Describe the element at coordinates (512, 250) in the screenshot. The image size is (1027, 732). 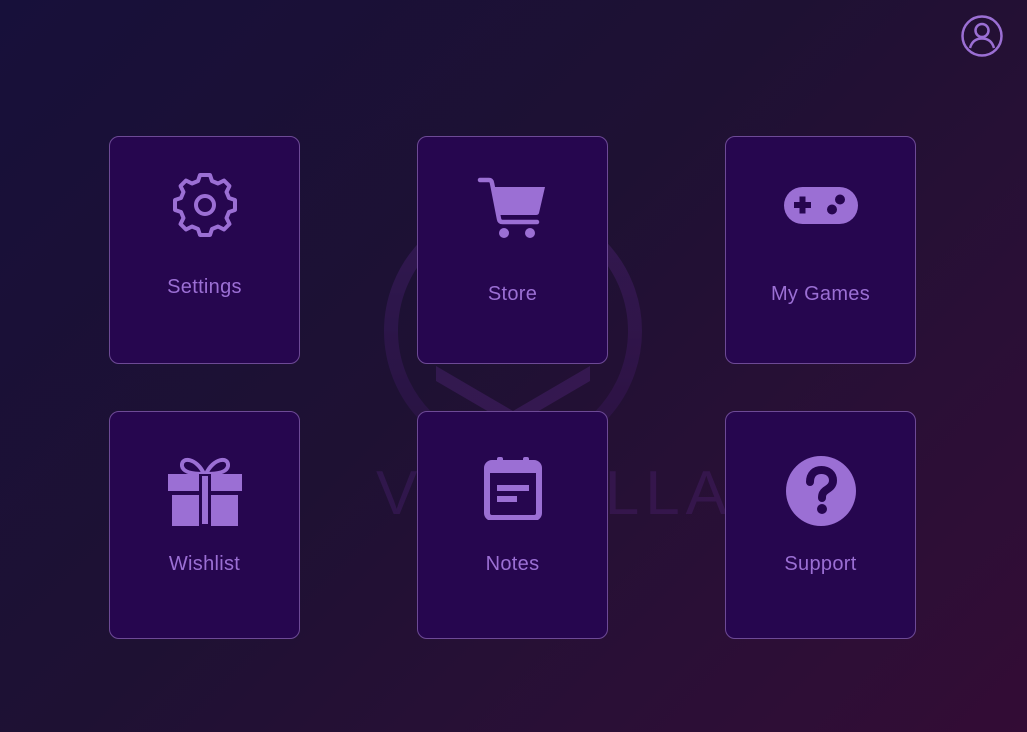
I see `tile-store: Store` at that location.